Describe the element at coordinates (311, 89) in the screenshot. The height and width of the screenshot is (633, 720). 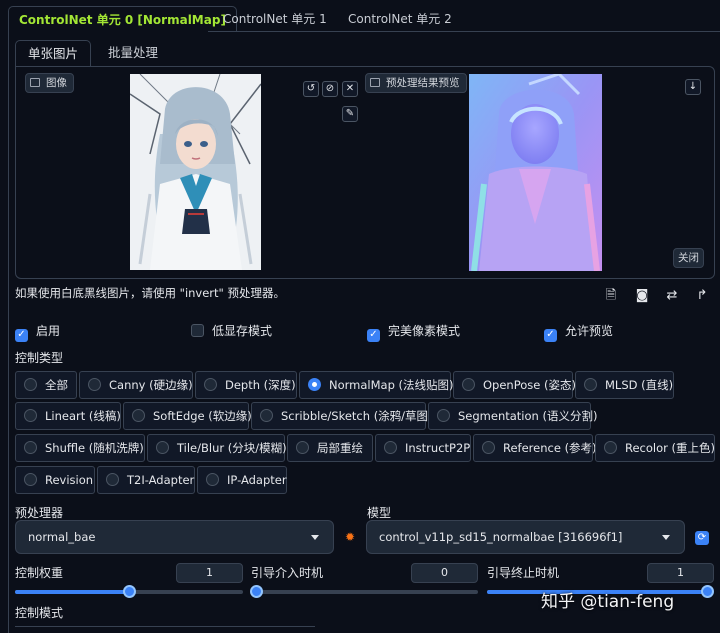
I see `rotate-icon: ↺` at that location.